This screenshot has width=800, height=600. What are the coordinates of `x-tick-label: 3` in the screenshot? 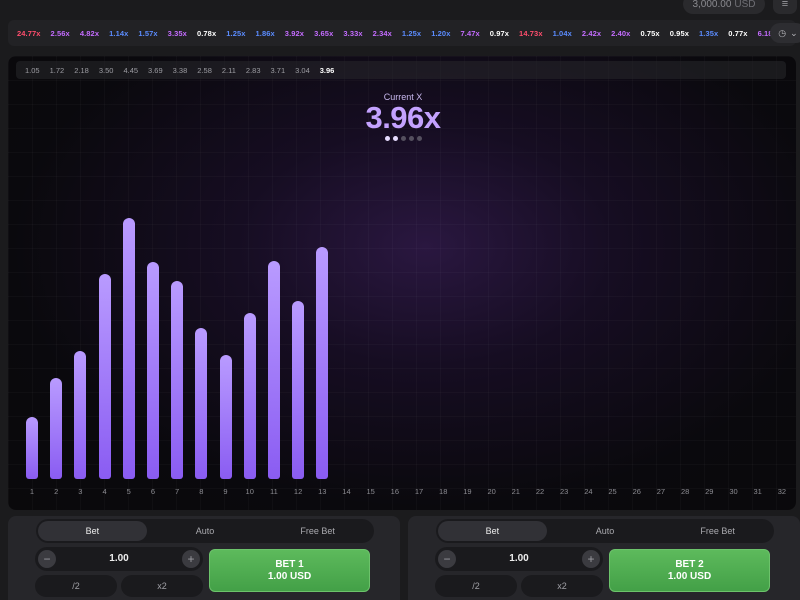 It's located at (80, 491).